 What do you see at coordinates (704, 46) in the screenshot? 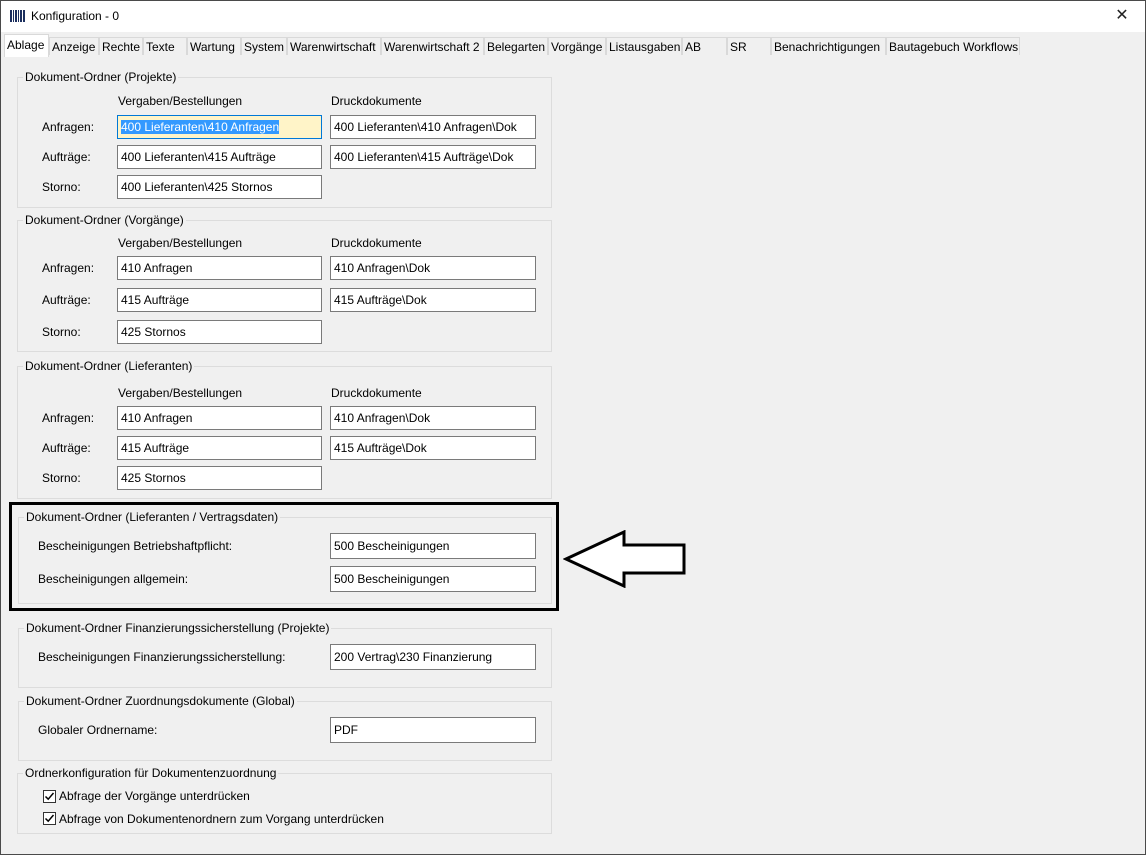
I see `tab-ab: AB` at bounding box center [704, 46].